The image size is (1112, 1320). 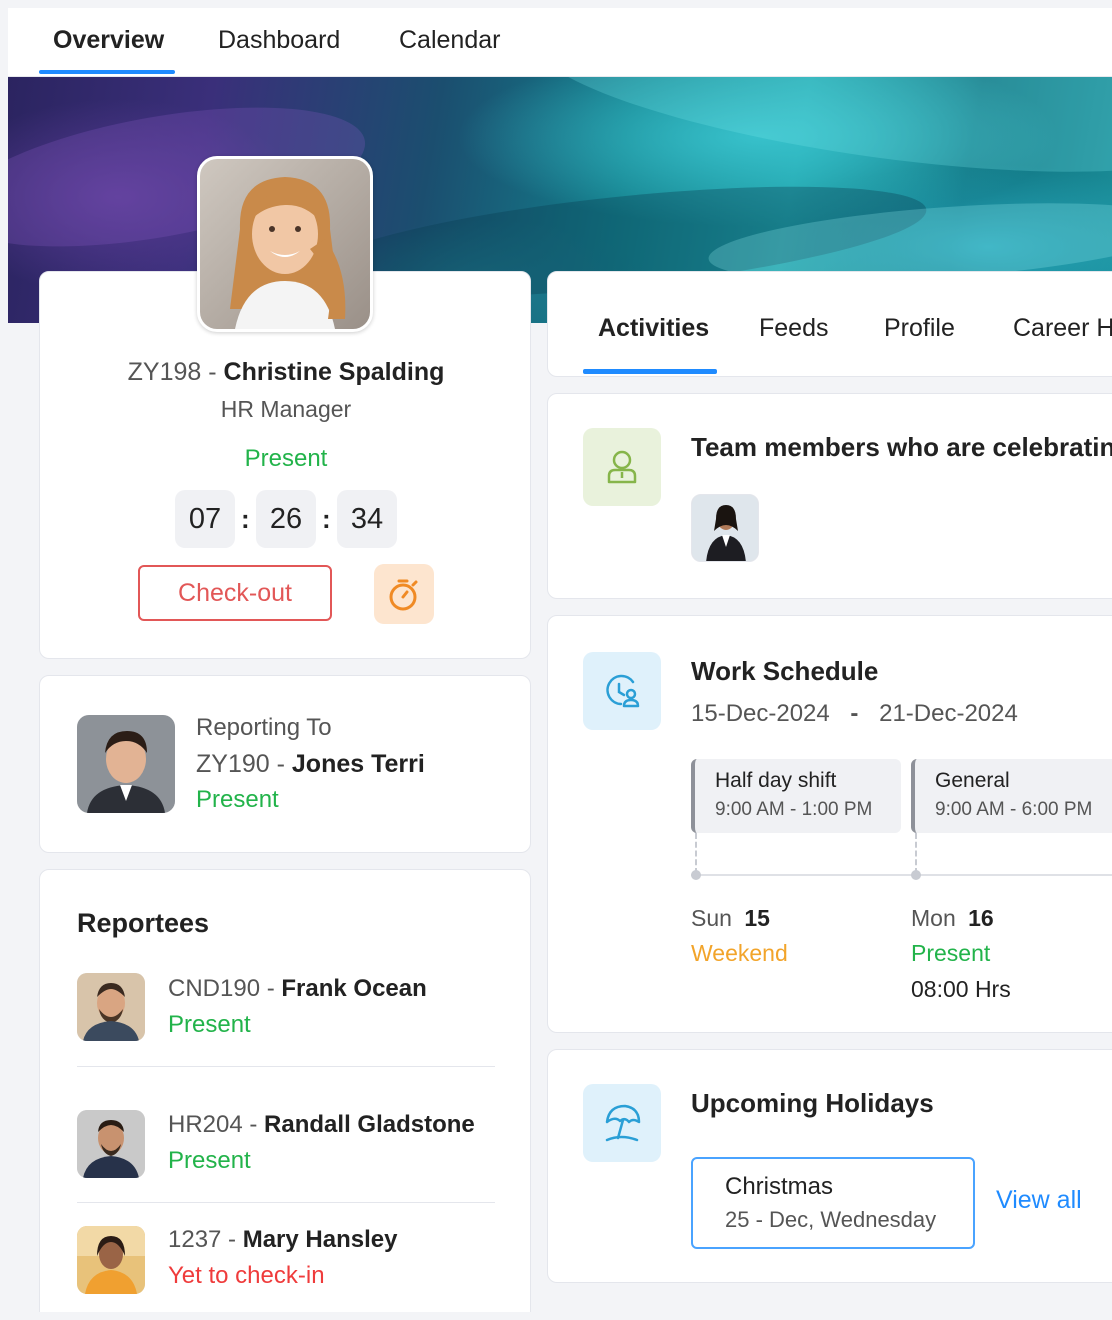 What do you see at coordinates (320, 1239) in the screenshot?
I see `reportee-name: Mary Hansley` at bounding box center [320, 1239].